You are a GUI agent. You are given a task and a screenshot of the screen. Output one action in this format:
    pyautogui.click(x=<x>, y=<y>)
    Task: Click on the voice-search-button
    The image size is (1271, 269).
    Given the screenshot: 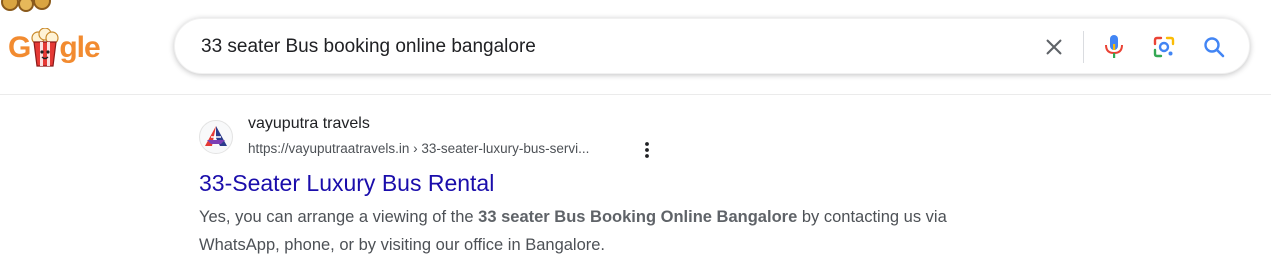 What is the action you would take?
    pyautogui.click(x=1114, y=47)
    